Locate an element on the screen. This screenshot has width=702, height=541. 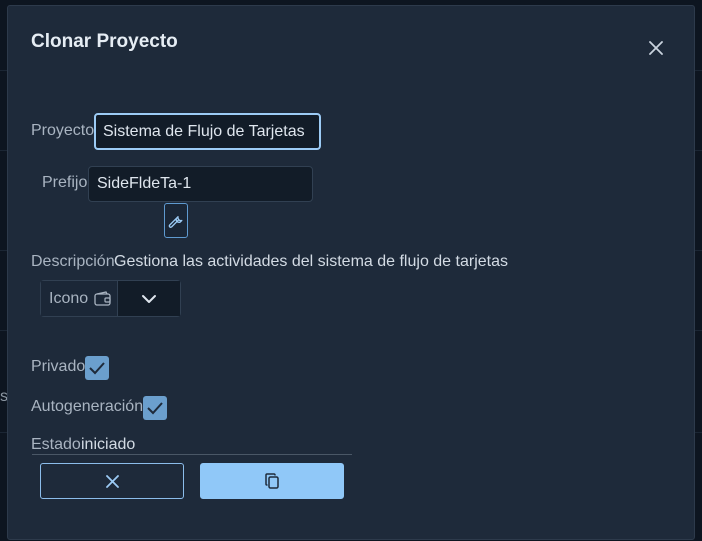
dialog-title: Clonar Proyecto is located at coordinates (104, 41).